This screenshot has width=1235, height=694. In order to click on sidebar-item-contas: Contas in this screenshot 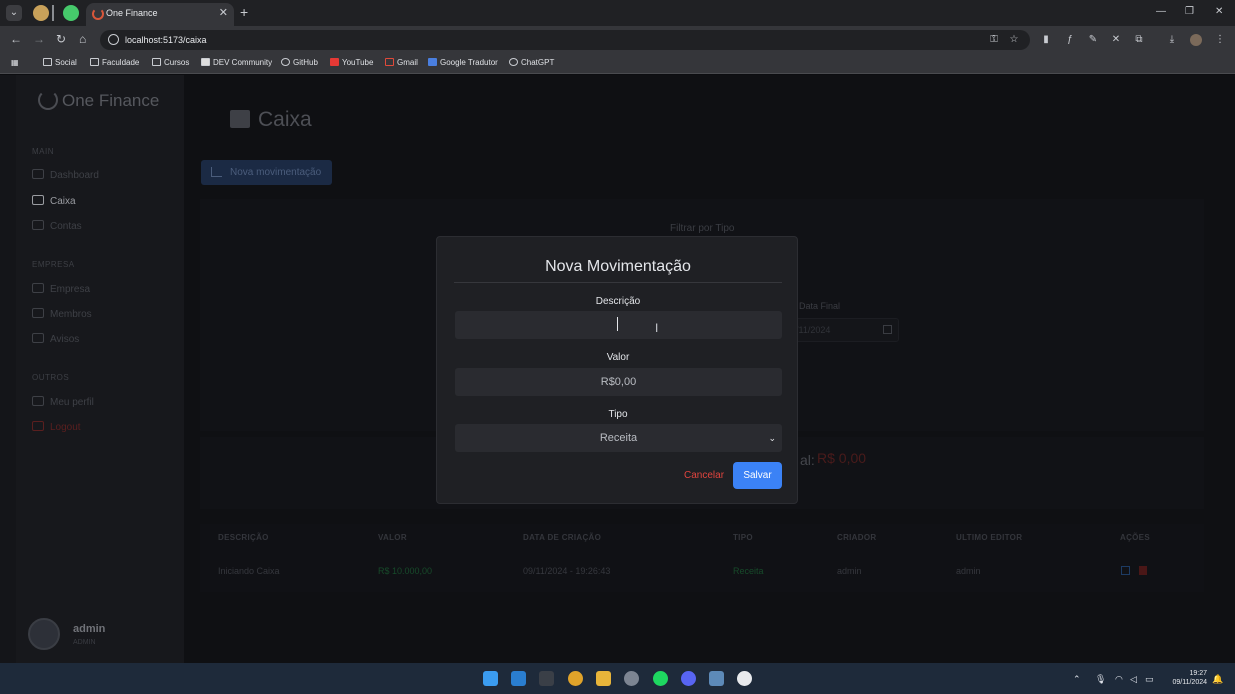, I will do `click(57, 226)`.